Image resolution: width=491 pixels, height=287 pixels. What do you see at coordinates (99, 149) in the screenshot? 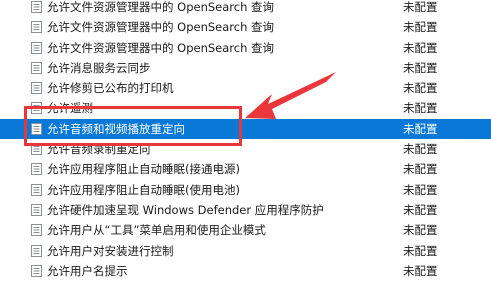
I see `setting-name: 允许音频录制重定向` at bounding box center [99, 149].